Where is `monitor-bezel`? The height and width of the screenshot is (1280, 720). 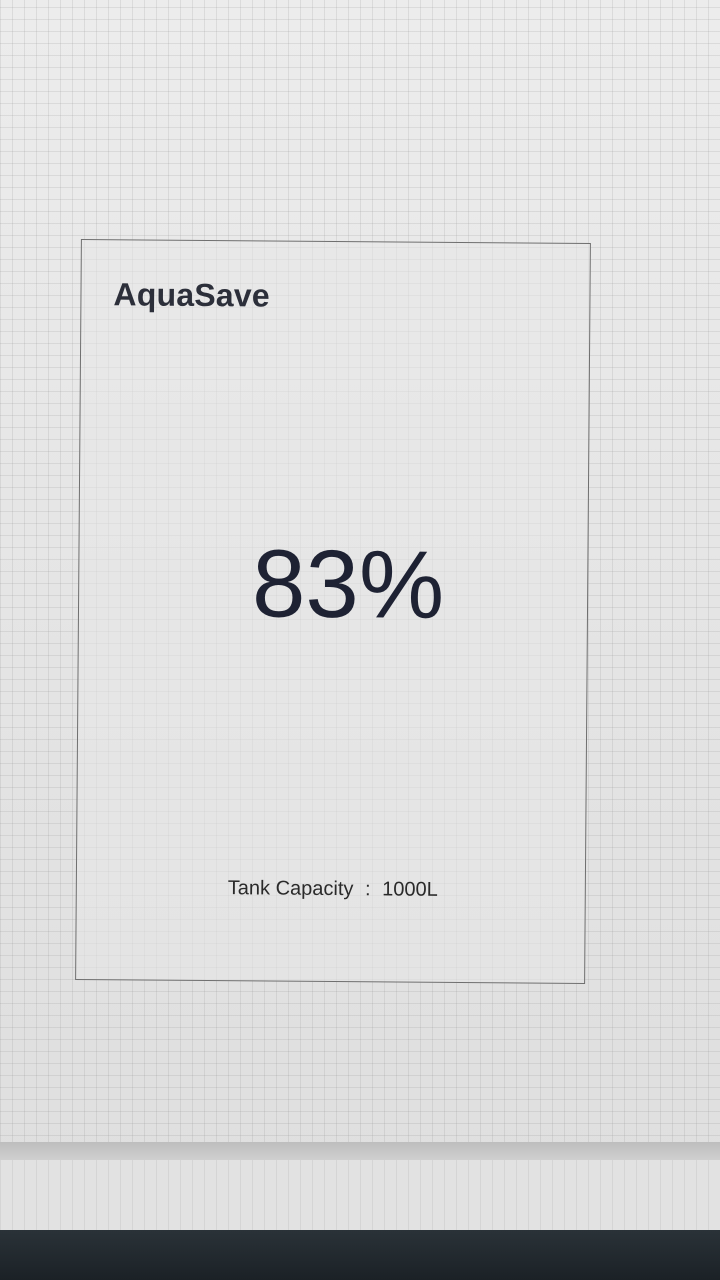 monitor-bezel is located at coordinates (360, 1255).